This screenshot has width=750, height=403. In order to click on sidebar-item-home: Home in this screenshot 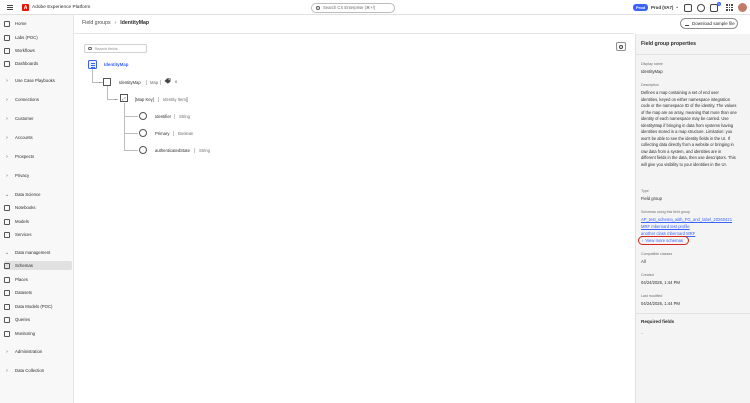, I will do `click(38, 23)`.